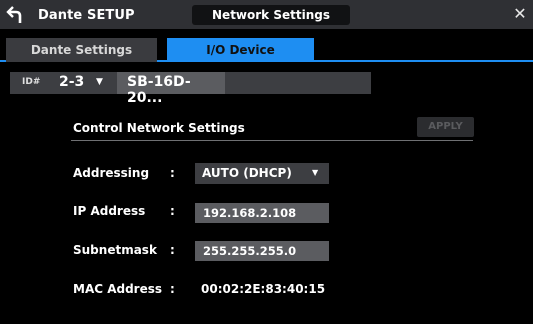 Image resolution: width=533 pixels, height=324 pixels. I want to click on device-id-value: 2-3, so click(72, 82).